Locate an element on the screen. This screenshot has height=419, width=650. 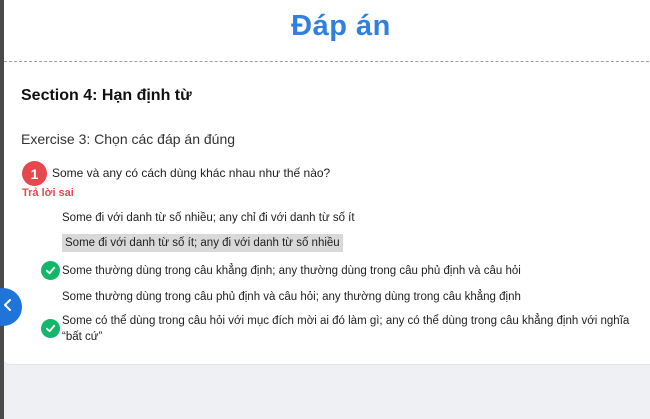
section-title: Section 4: Hạn định từ is located at coordinates (106, 95).